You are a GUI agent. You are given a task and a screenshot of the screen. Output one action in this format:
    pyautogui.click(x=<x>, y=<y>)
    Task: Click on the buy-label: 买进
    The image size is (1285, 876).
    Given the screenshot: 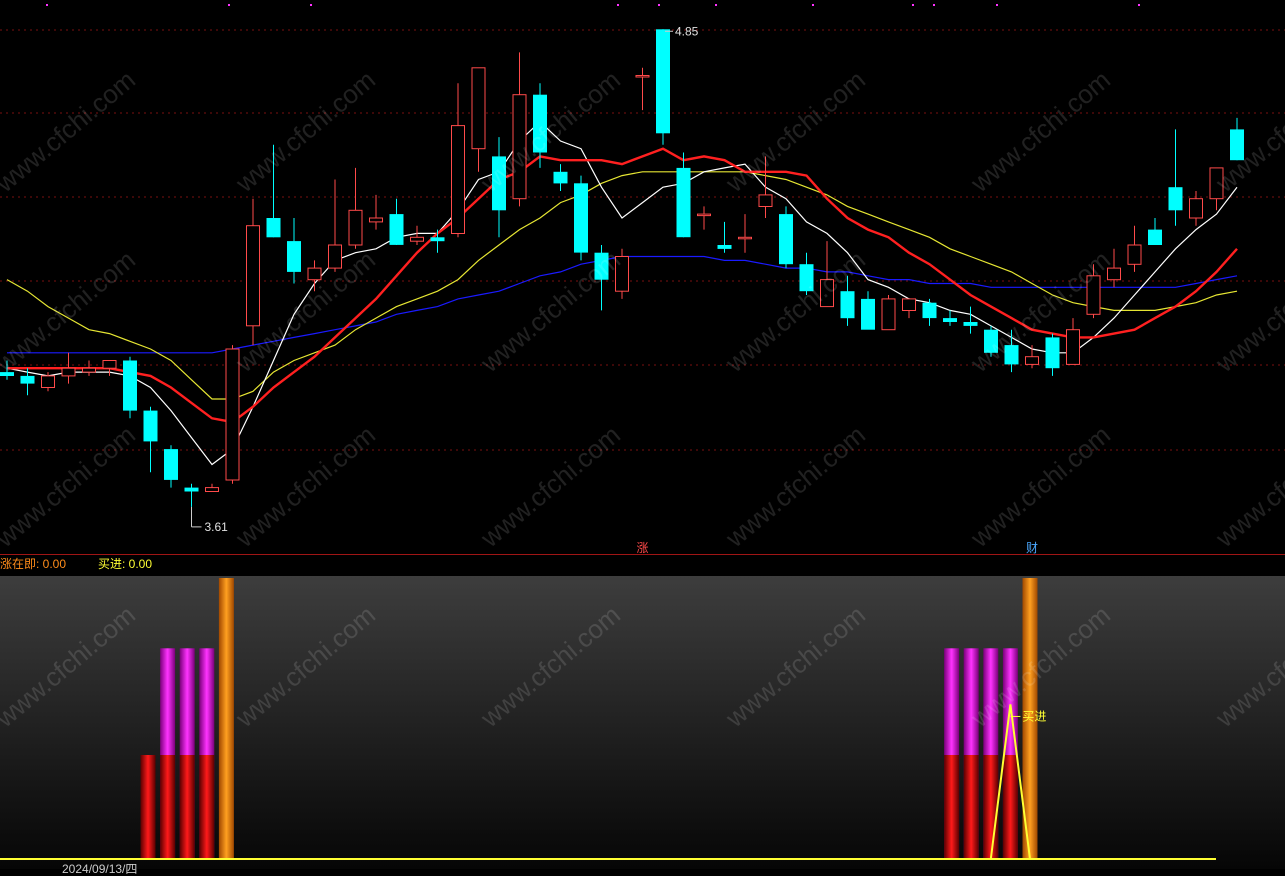 What is the action you would take?
    pyautogui.click(x=1034, y=716)
    